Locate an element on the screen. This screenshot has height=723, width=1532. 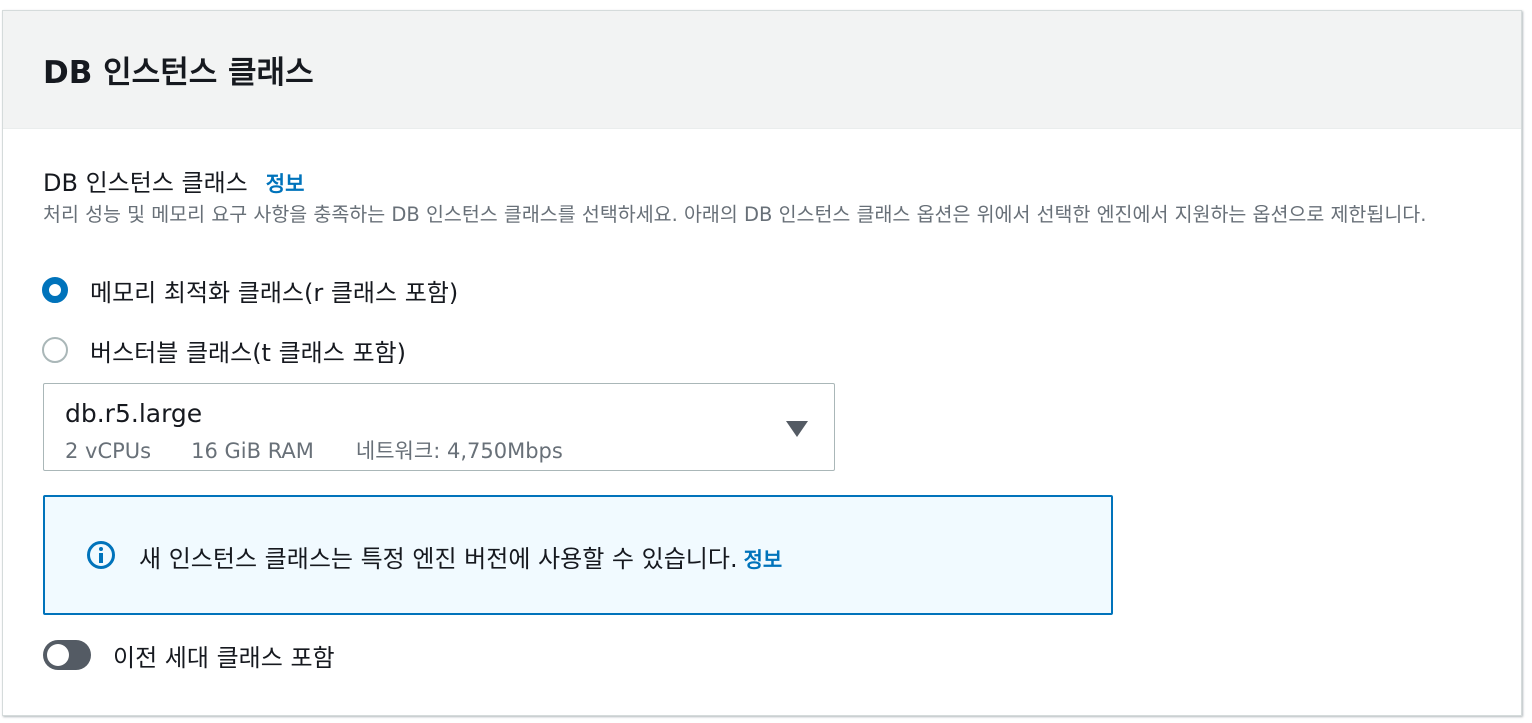
alert-message: 새 인스턴스 클래스는 특정 엔진 버전에 사용할 수 있습니다. is located at coordinates (438, 559).